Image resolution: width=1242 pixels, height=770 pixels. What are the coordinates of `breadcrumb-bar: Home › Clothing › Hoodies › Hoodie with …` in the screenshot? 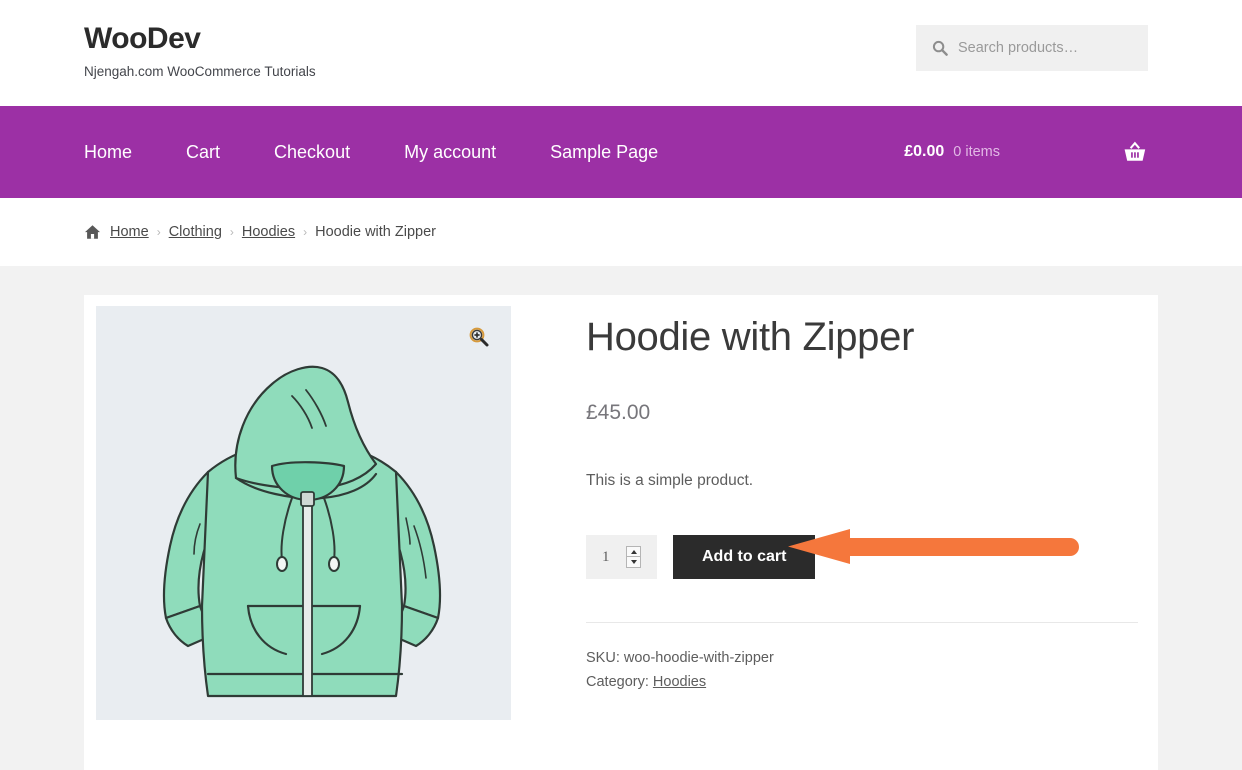 It's located at (621, 232).